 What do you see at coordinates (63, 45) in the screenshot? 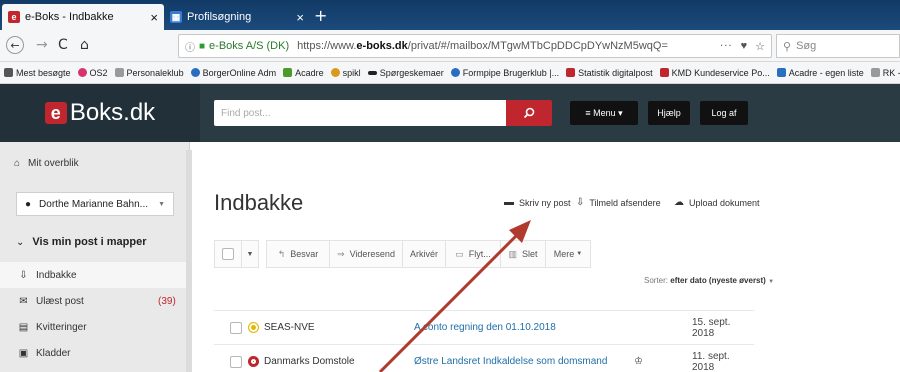
I see `reload-button: C` at bounding box center [63, 45].